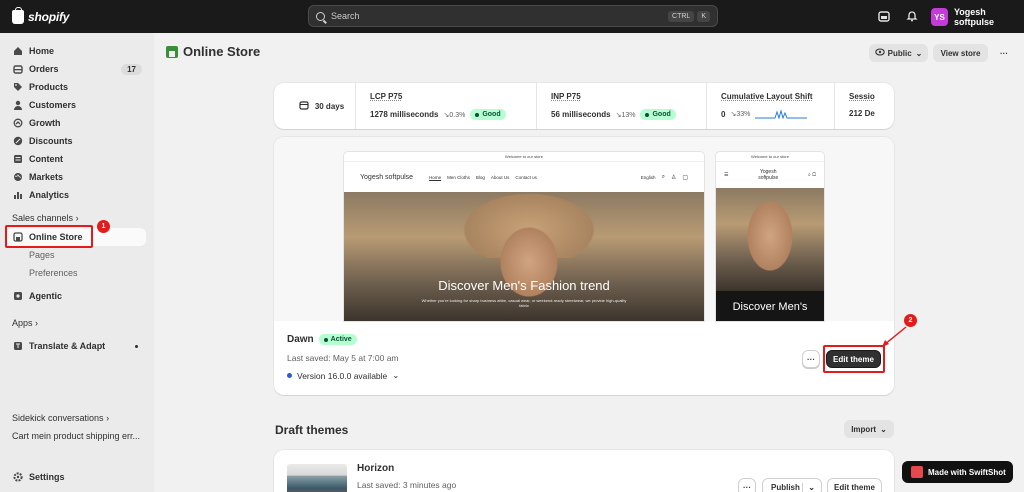  I want to click on draft-edit-theme-button: Edit theme, so click(854, 485).